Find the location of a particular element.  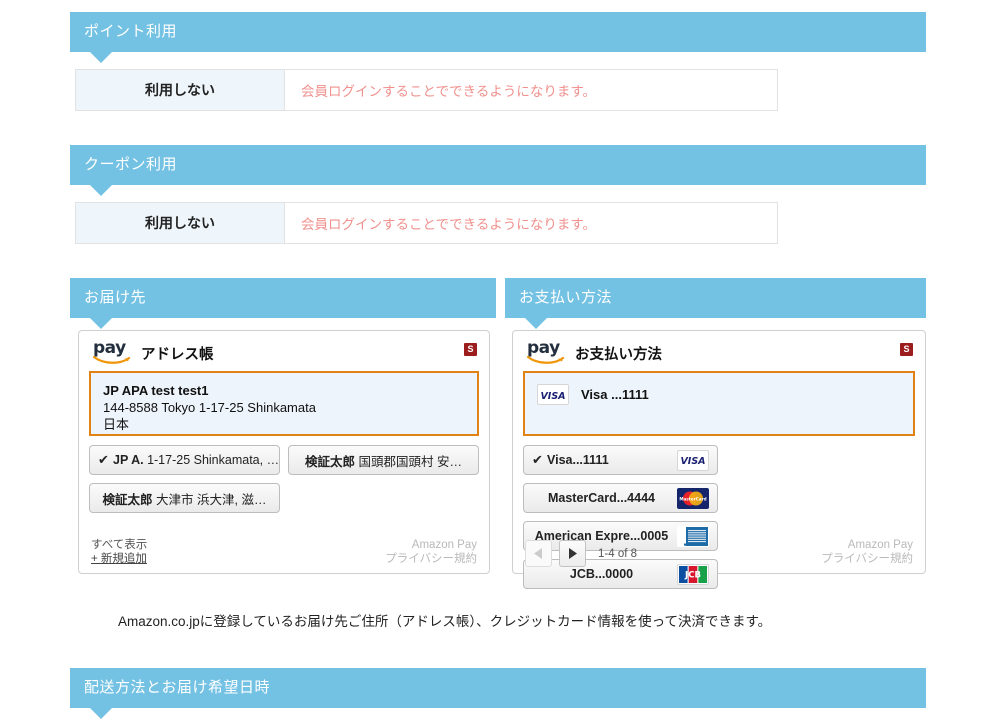

section-title-shipping: お届け先 is located at coordinates (115, 297).